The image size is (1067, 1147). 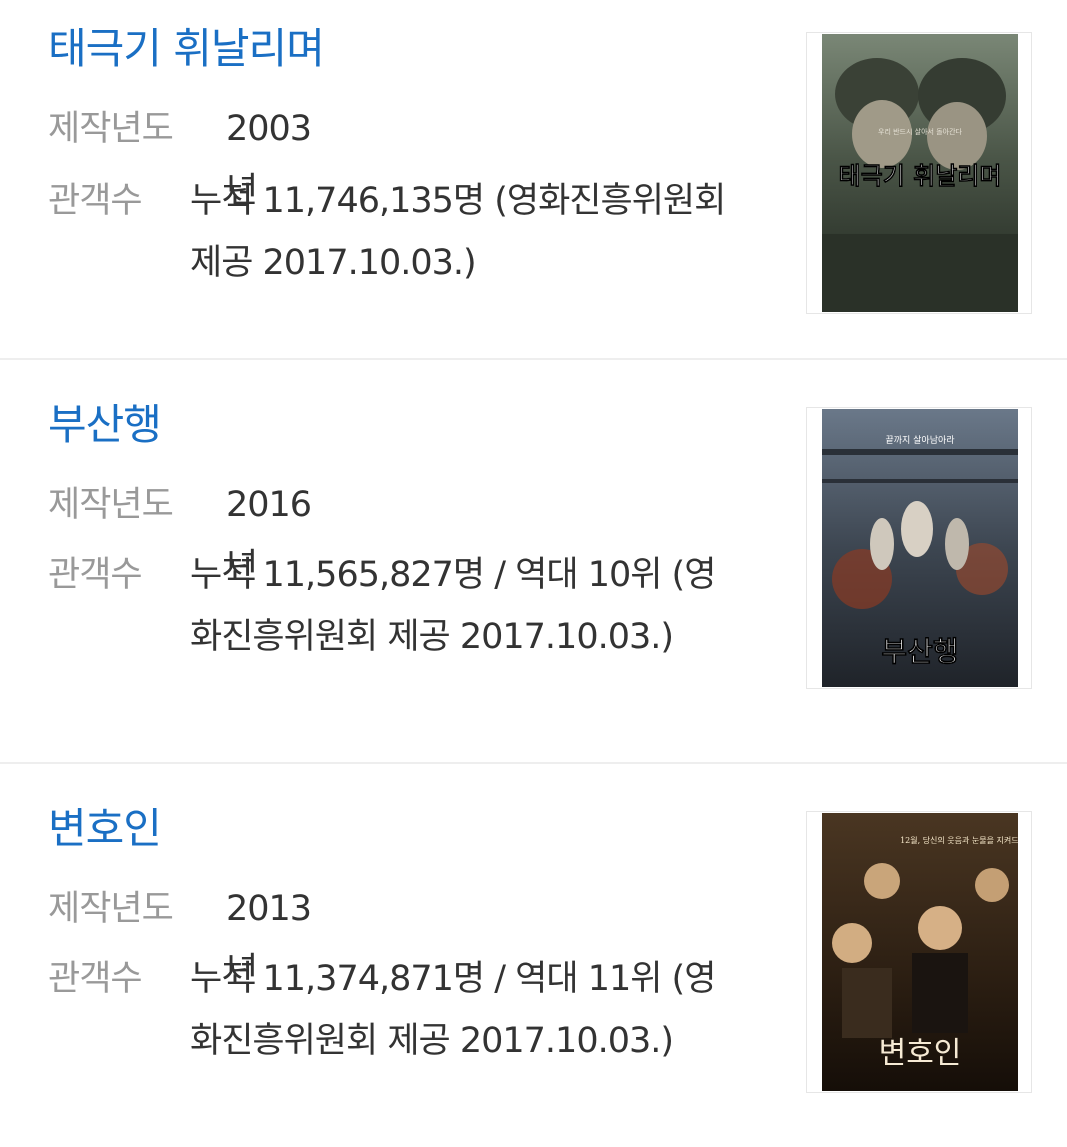 I want to click on poster-title-text: 태극기 휘날리며, so click(x=920, y=176).